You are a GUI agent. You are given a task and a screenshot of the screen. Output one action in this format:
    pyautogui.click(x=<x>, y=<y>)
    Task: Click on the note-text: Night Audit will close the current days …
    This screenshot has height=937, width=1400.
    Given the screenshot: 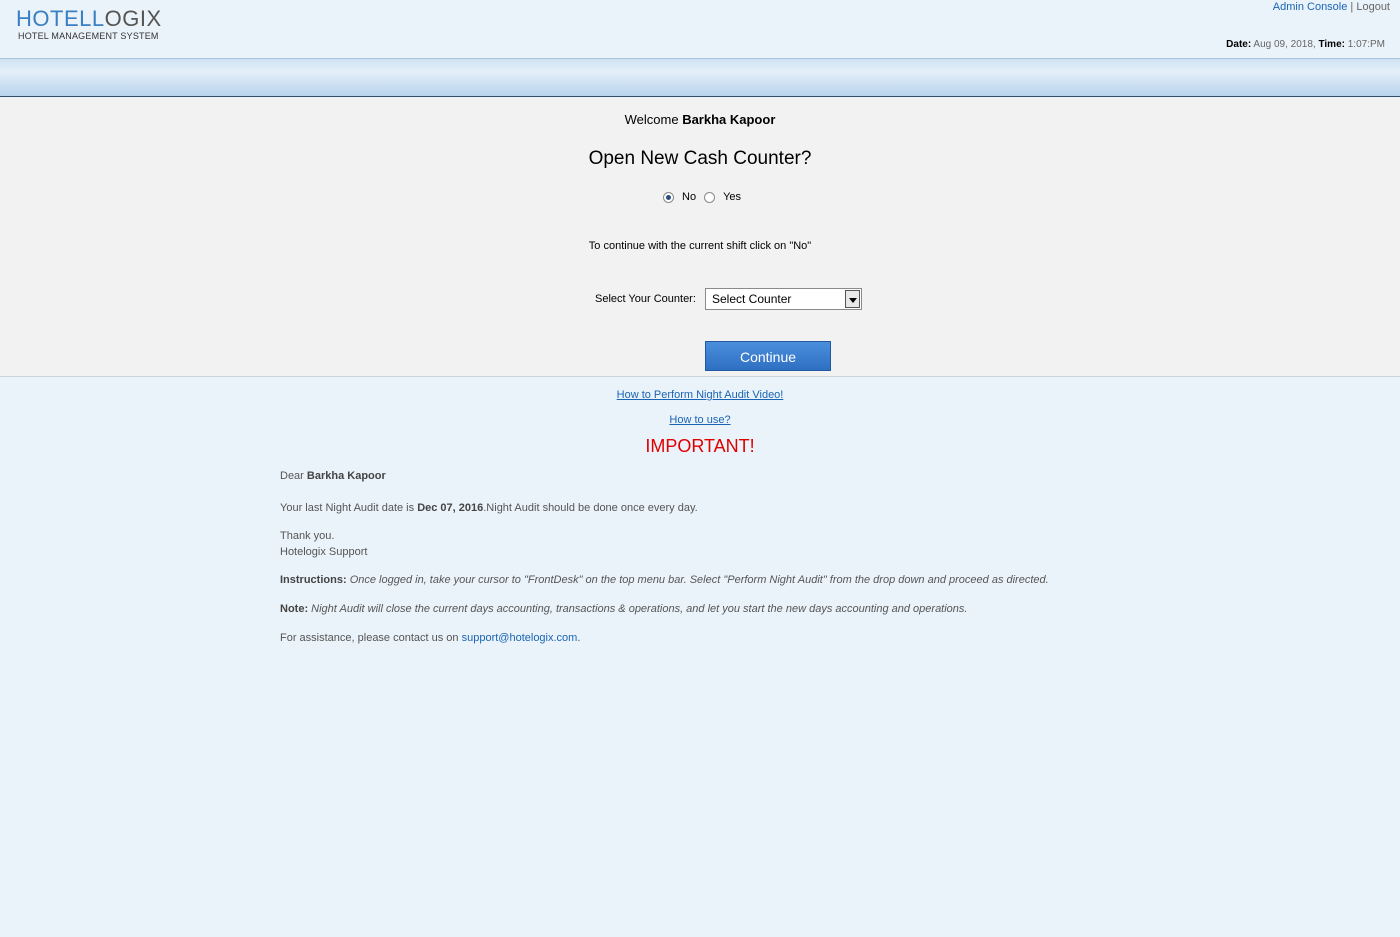 What is the action you would take?
    pyautogui.click(x=639, y=609)
    